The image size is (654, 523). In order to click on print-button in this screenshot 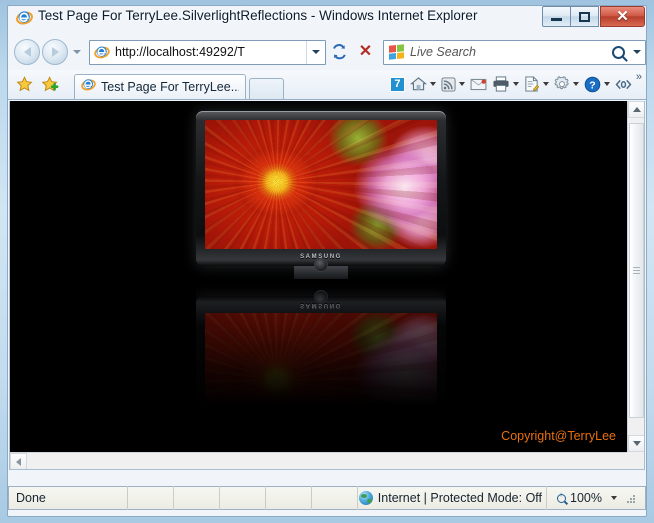, I will do `click(505, 84)`.